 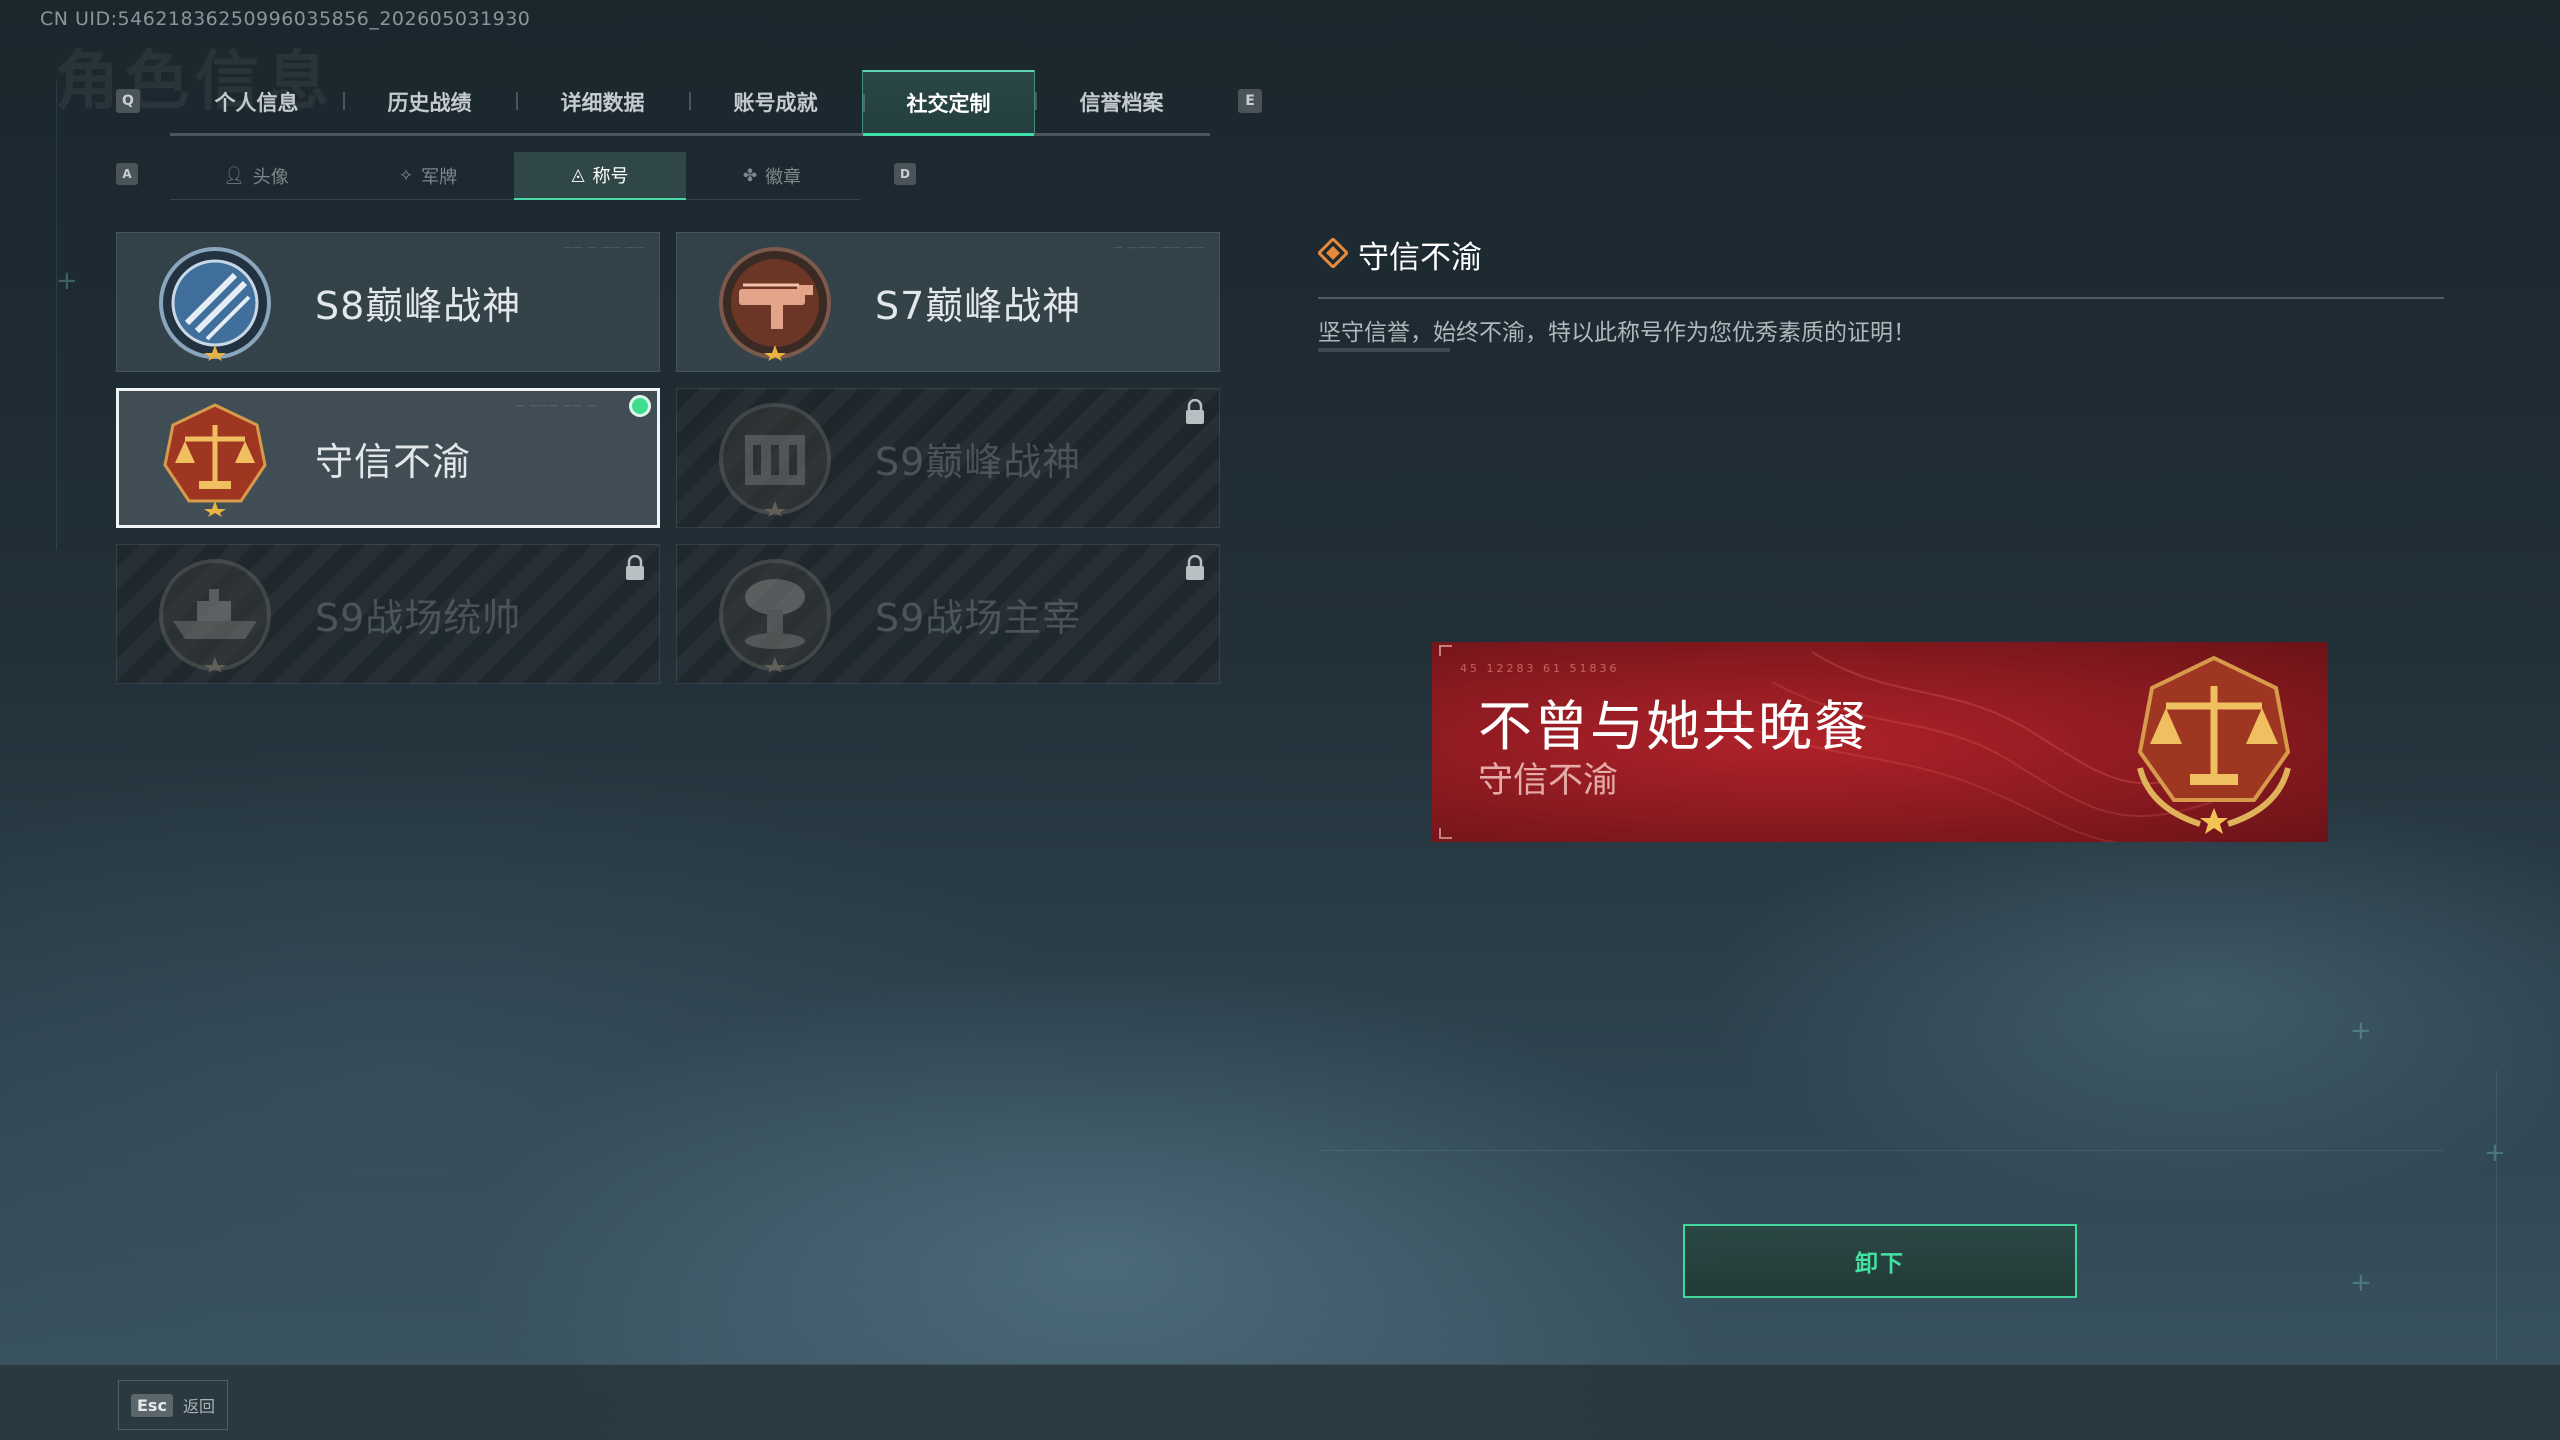 I want to click on title-card-keep-faith: 守信不渝 — ——— —— —, so click(x=388, y=458).